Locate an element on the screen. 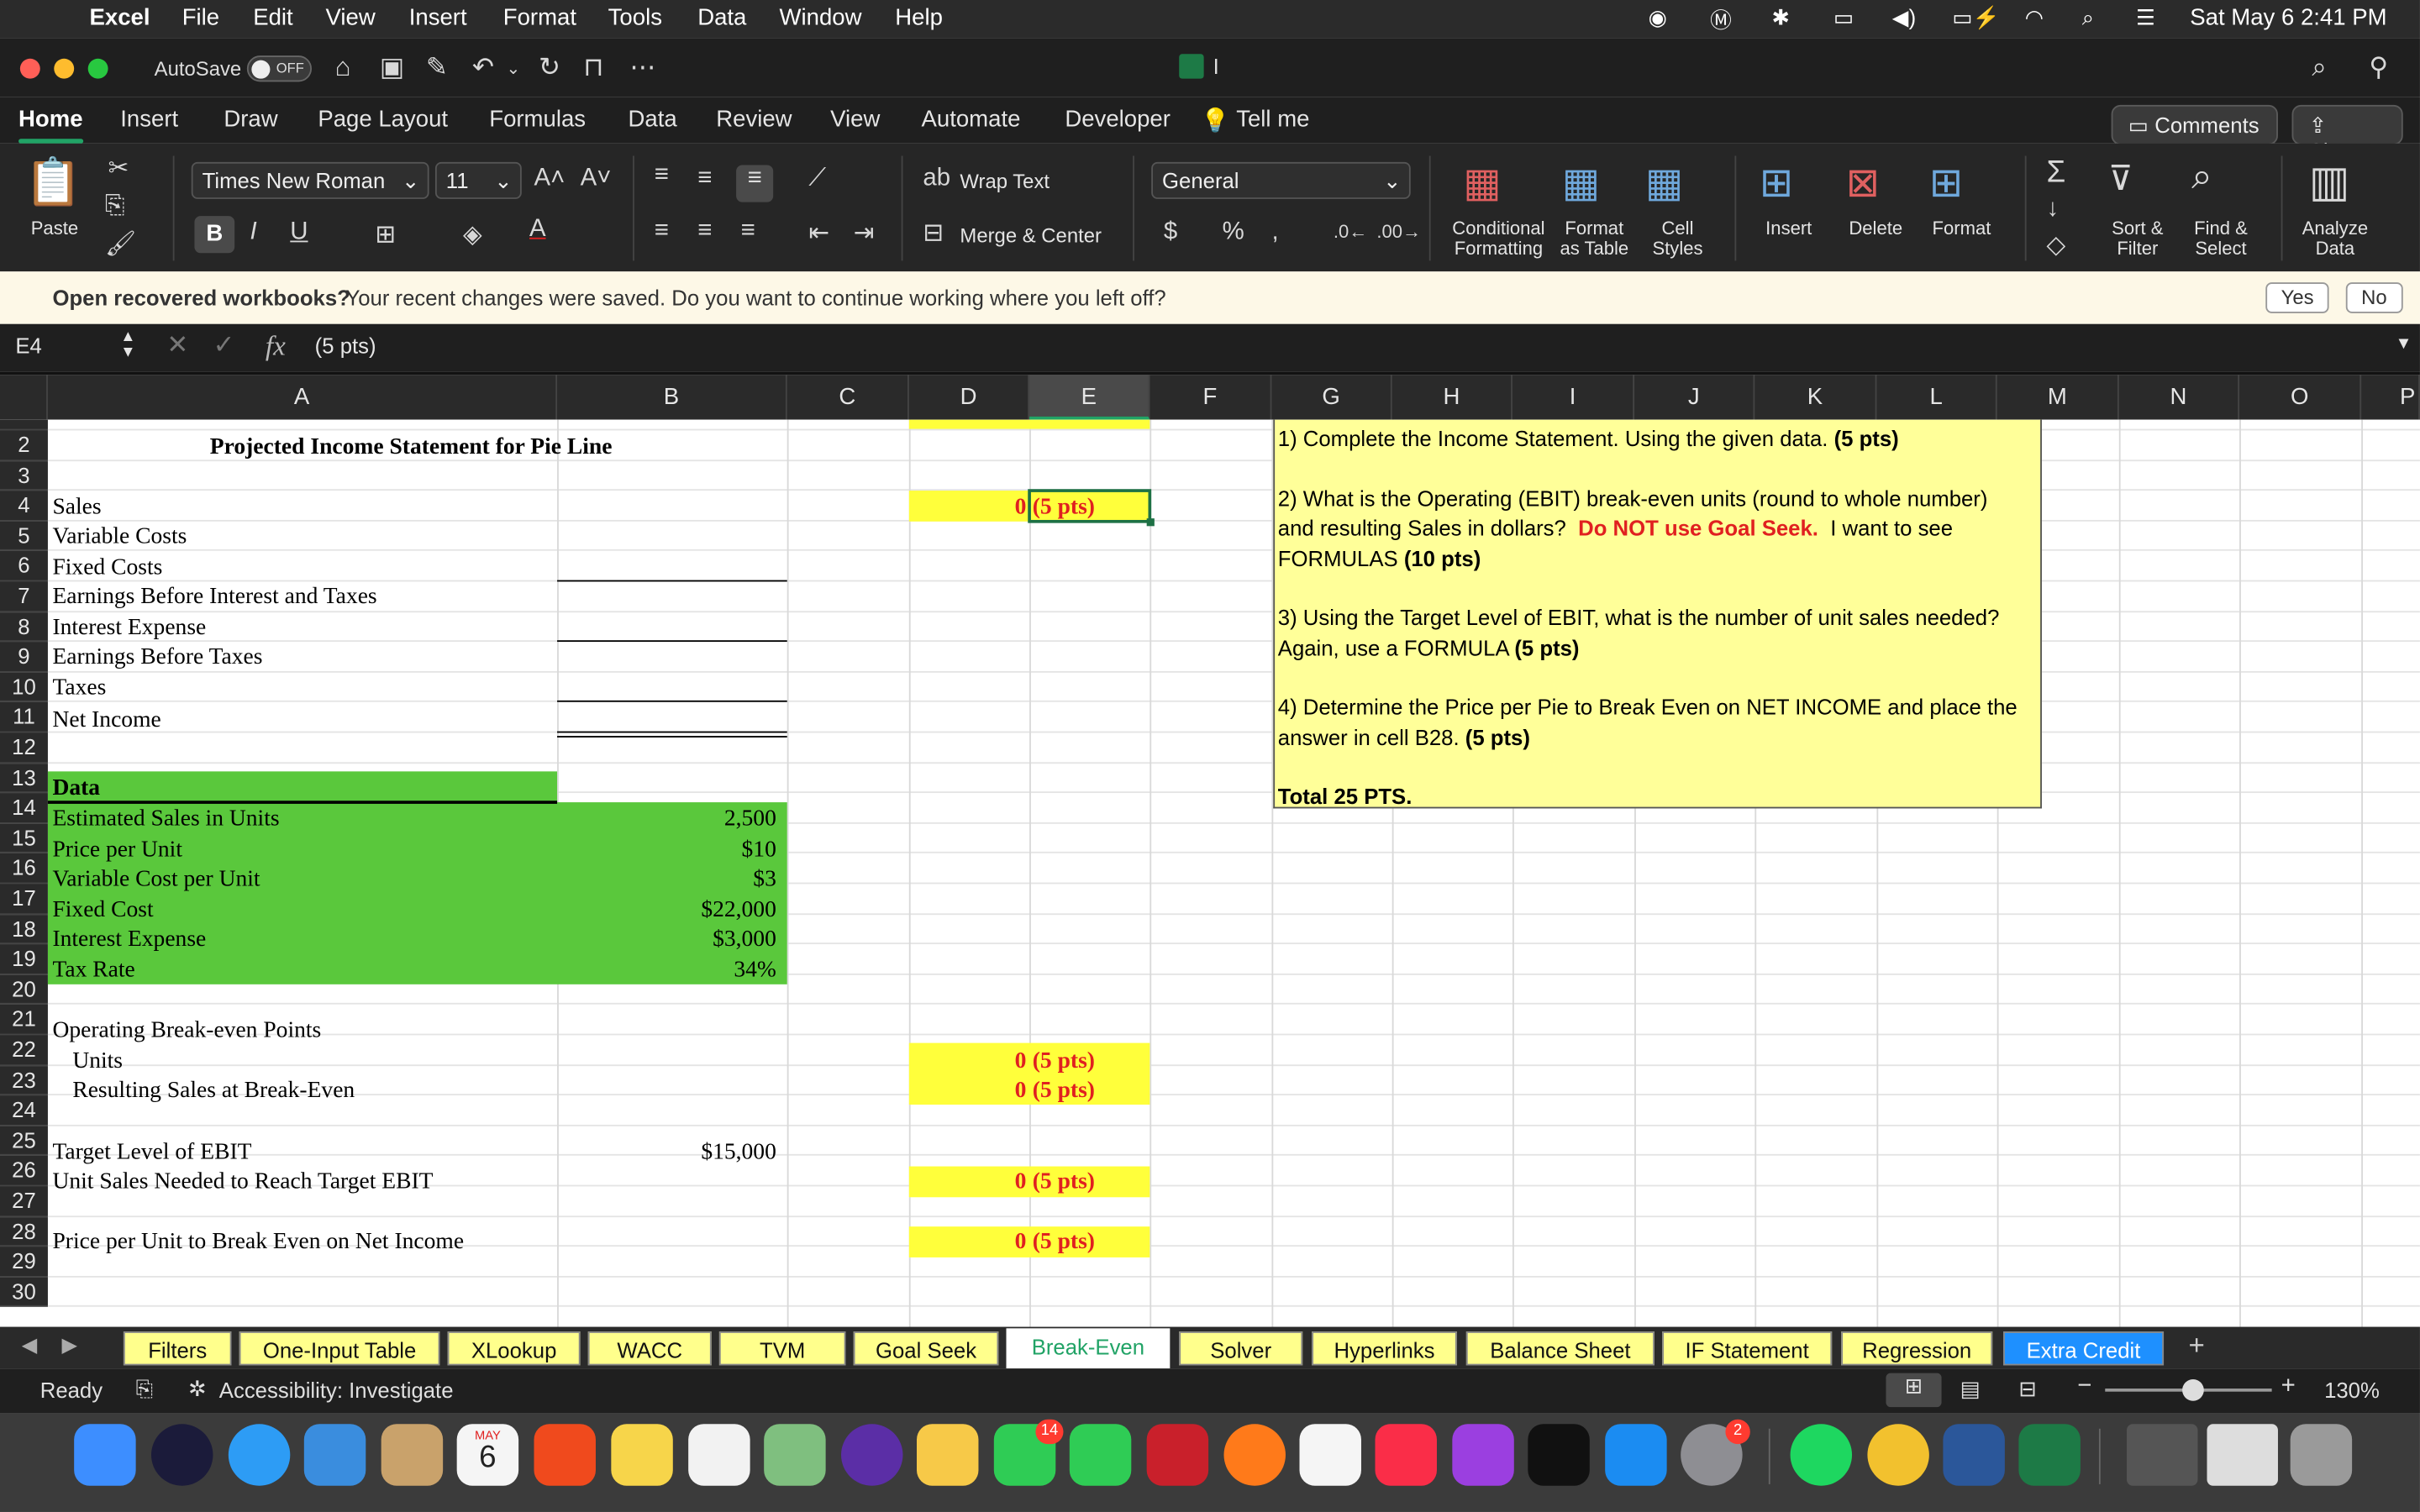 The height and width of the screenshot is (1512, 2420). expand-formula-icon: ▼ is located at coordinates (2404, 344).